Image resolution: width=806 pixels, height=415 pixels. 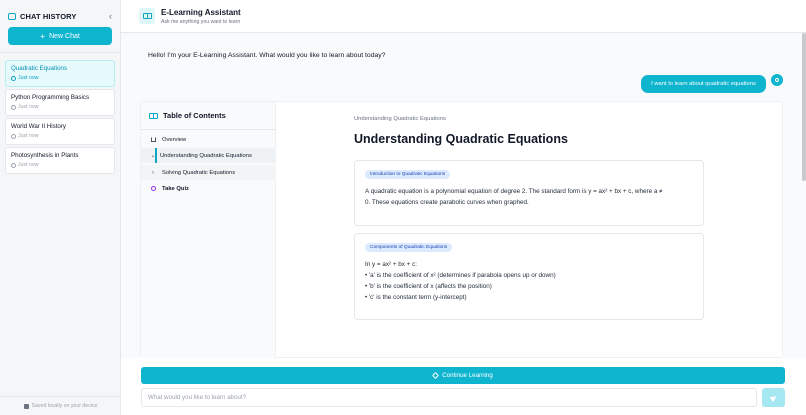 What do you see at coordinates (201, 12) in the screenshot?
I see `app-title: E-Learning Assistant` at bounding box center [201, 12].